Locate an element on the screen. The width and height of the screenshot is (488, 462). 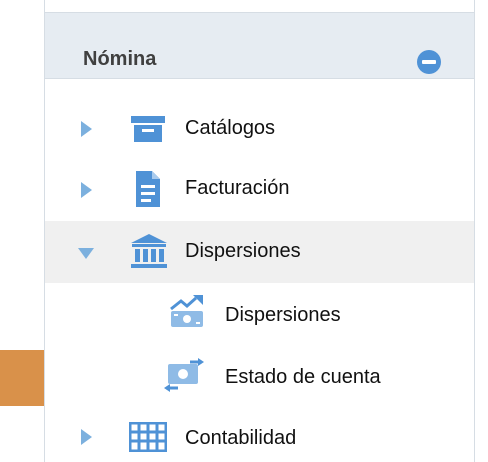
account-statement-icon is located at coordinates (184, 375).